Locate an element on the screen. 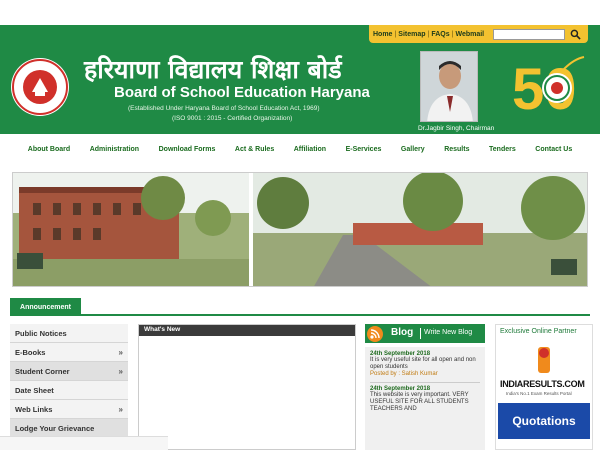 The width and height of the screenshot is (600, 450). english-title: Board of School Education Haryana is located at coordinates (242, 92).